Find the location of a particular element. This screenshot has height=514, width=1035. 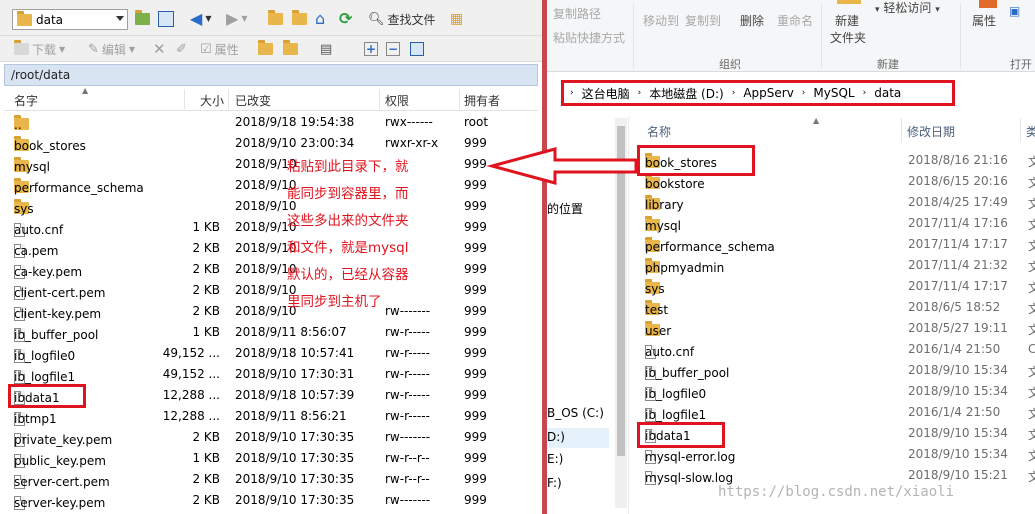

open-button: ▣ is located at coordinates (1014, 11).